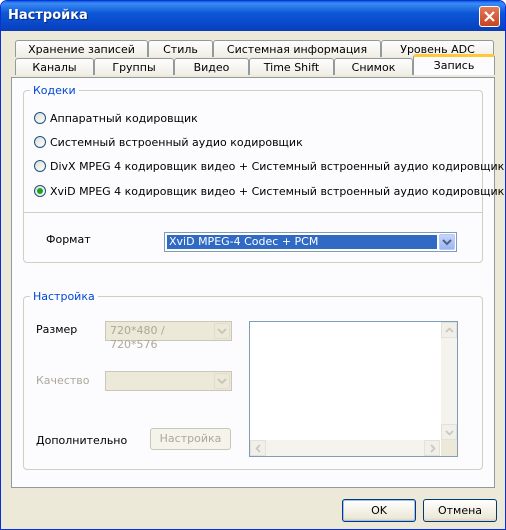  What do you see at coordinates (449, 381) in the screenshot?
I see `vertical-scrollbar` at bounding box center [449, 381].